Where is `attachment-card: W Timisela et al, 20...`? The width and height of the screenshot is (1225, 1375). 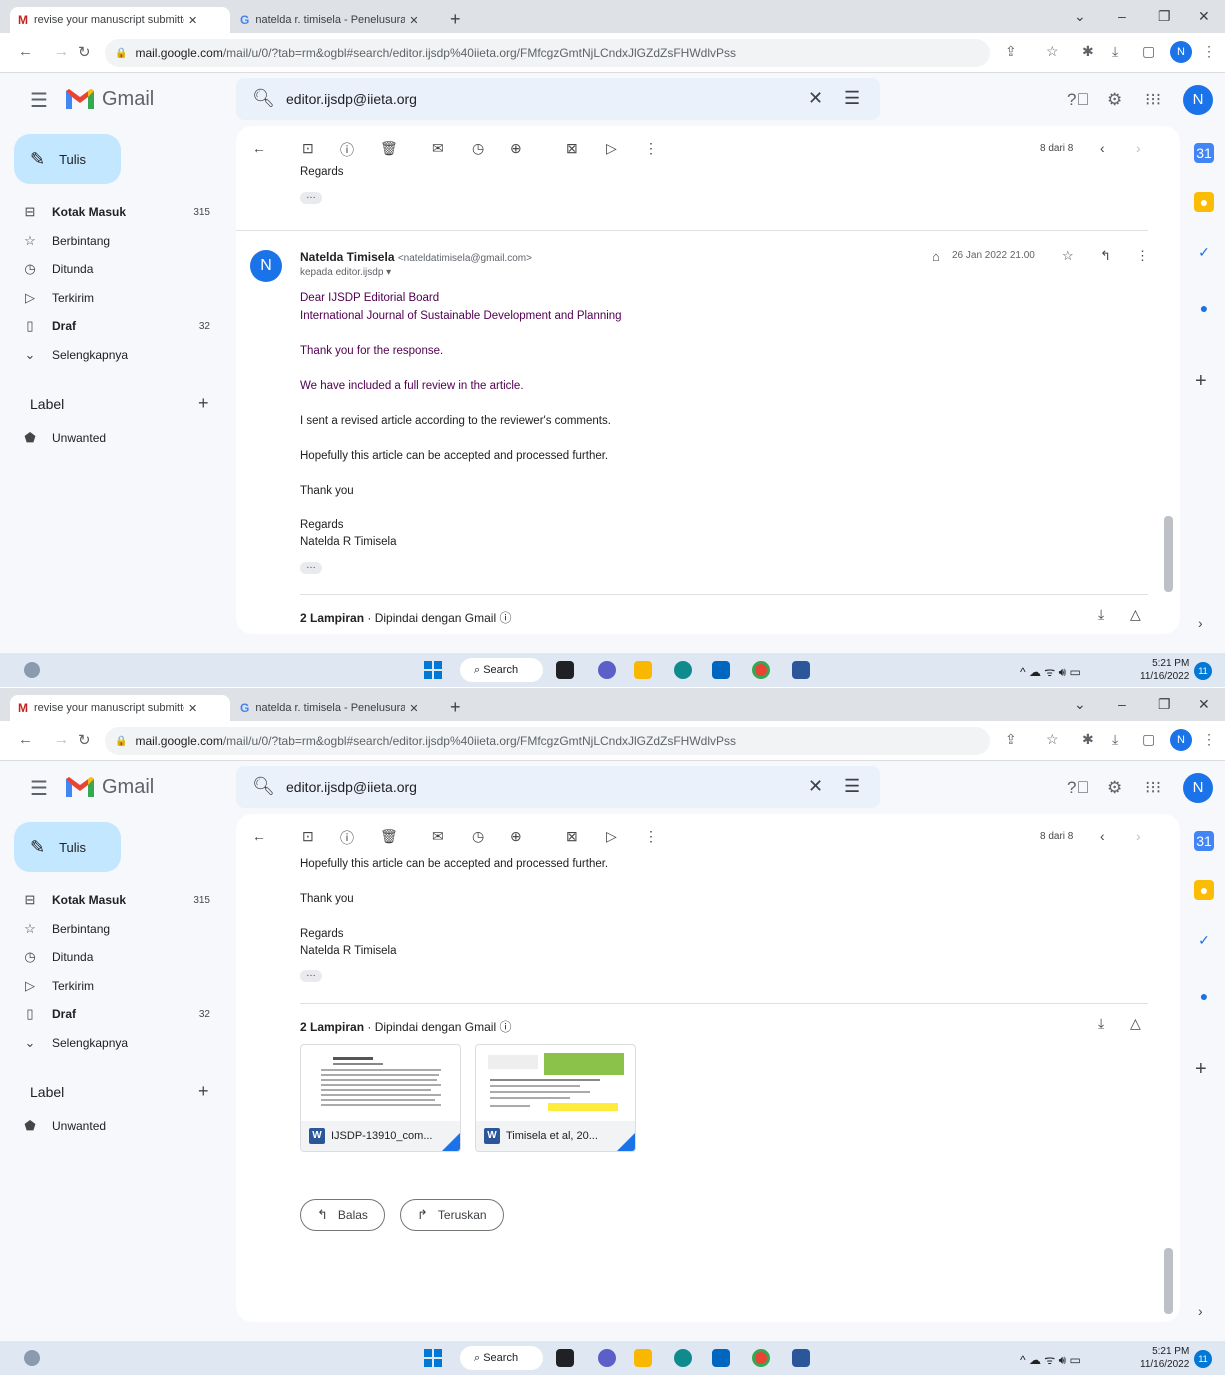 attachment-card: W Timisela et al, 20... is located at coordinates (555, 1098).